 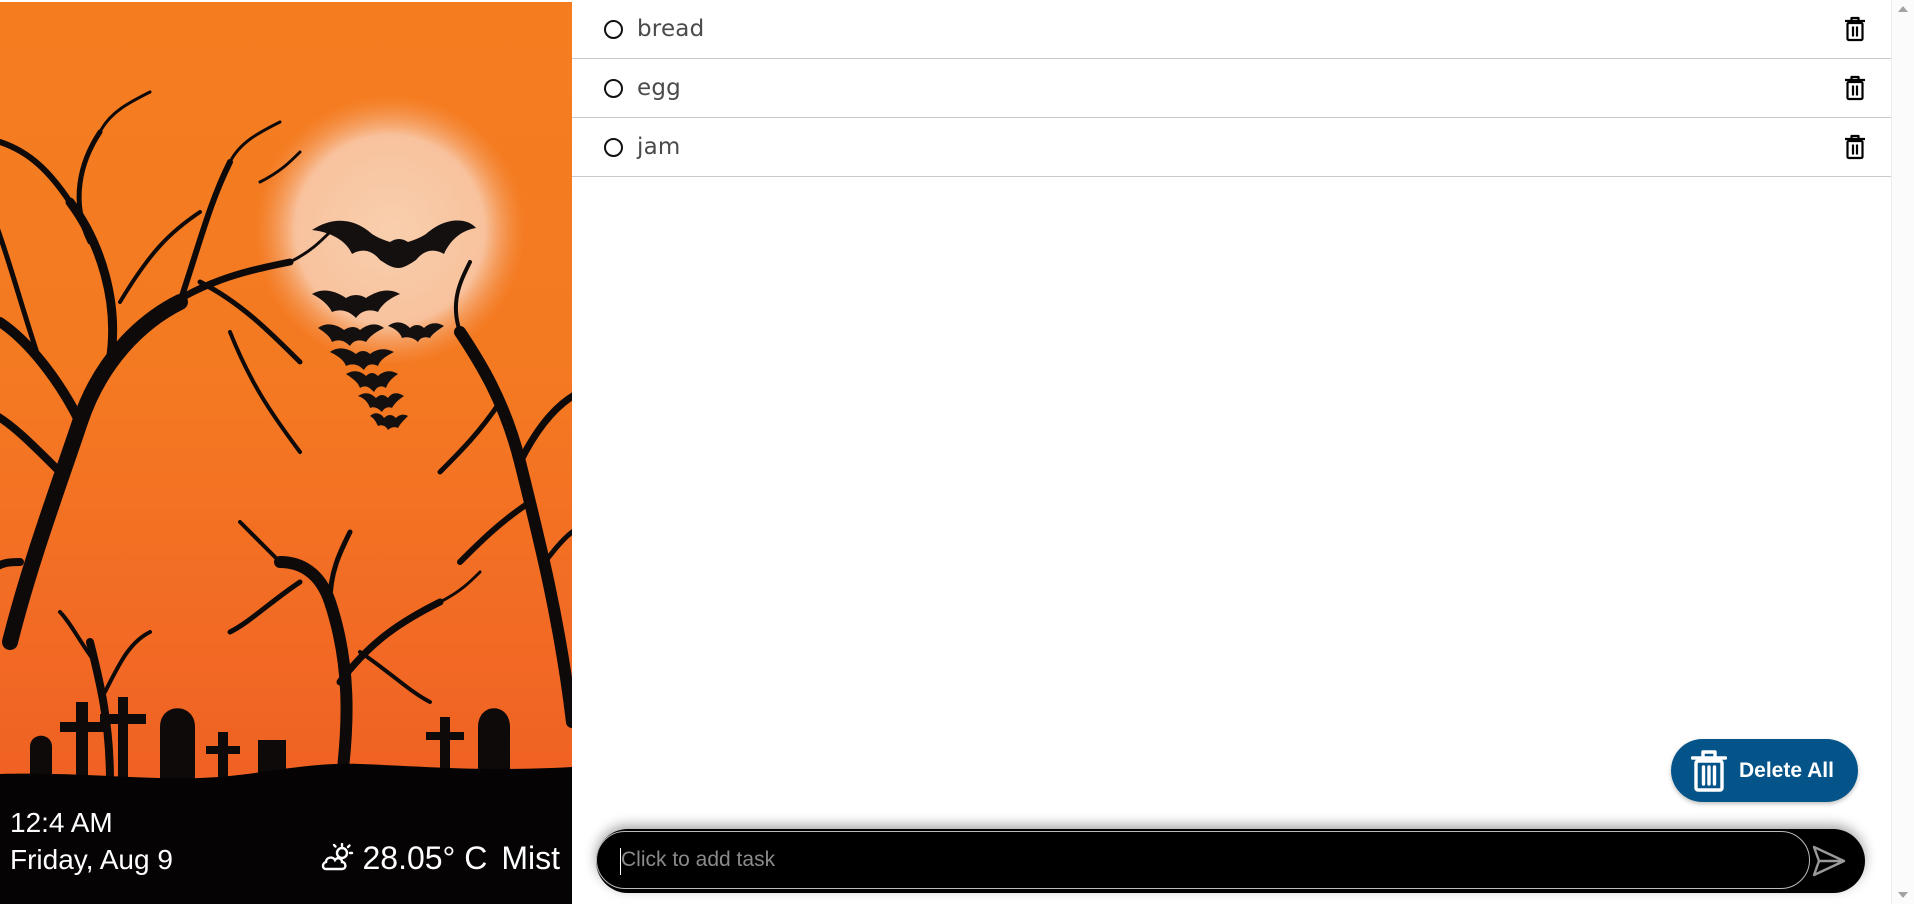 I want to click on clock-date: Friday, Aug 9, so click(x=91, y=859).